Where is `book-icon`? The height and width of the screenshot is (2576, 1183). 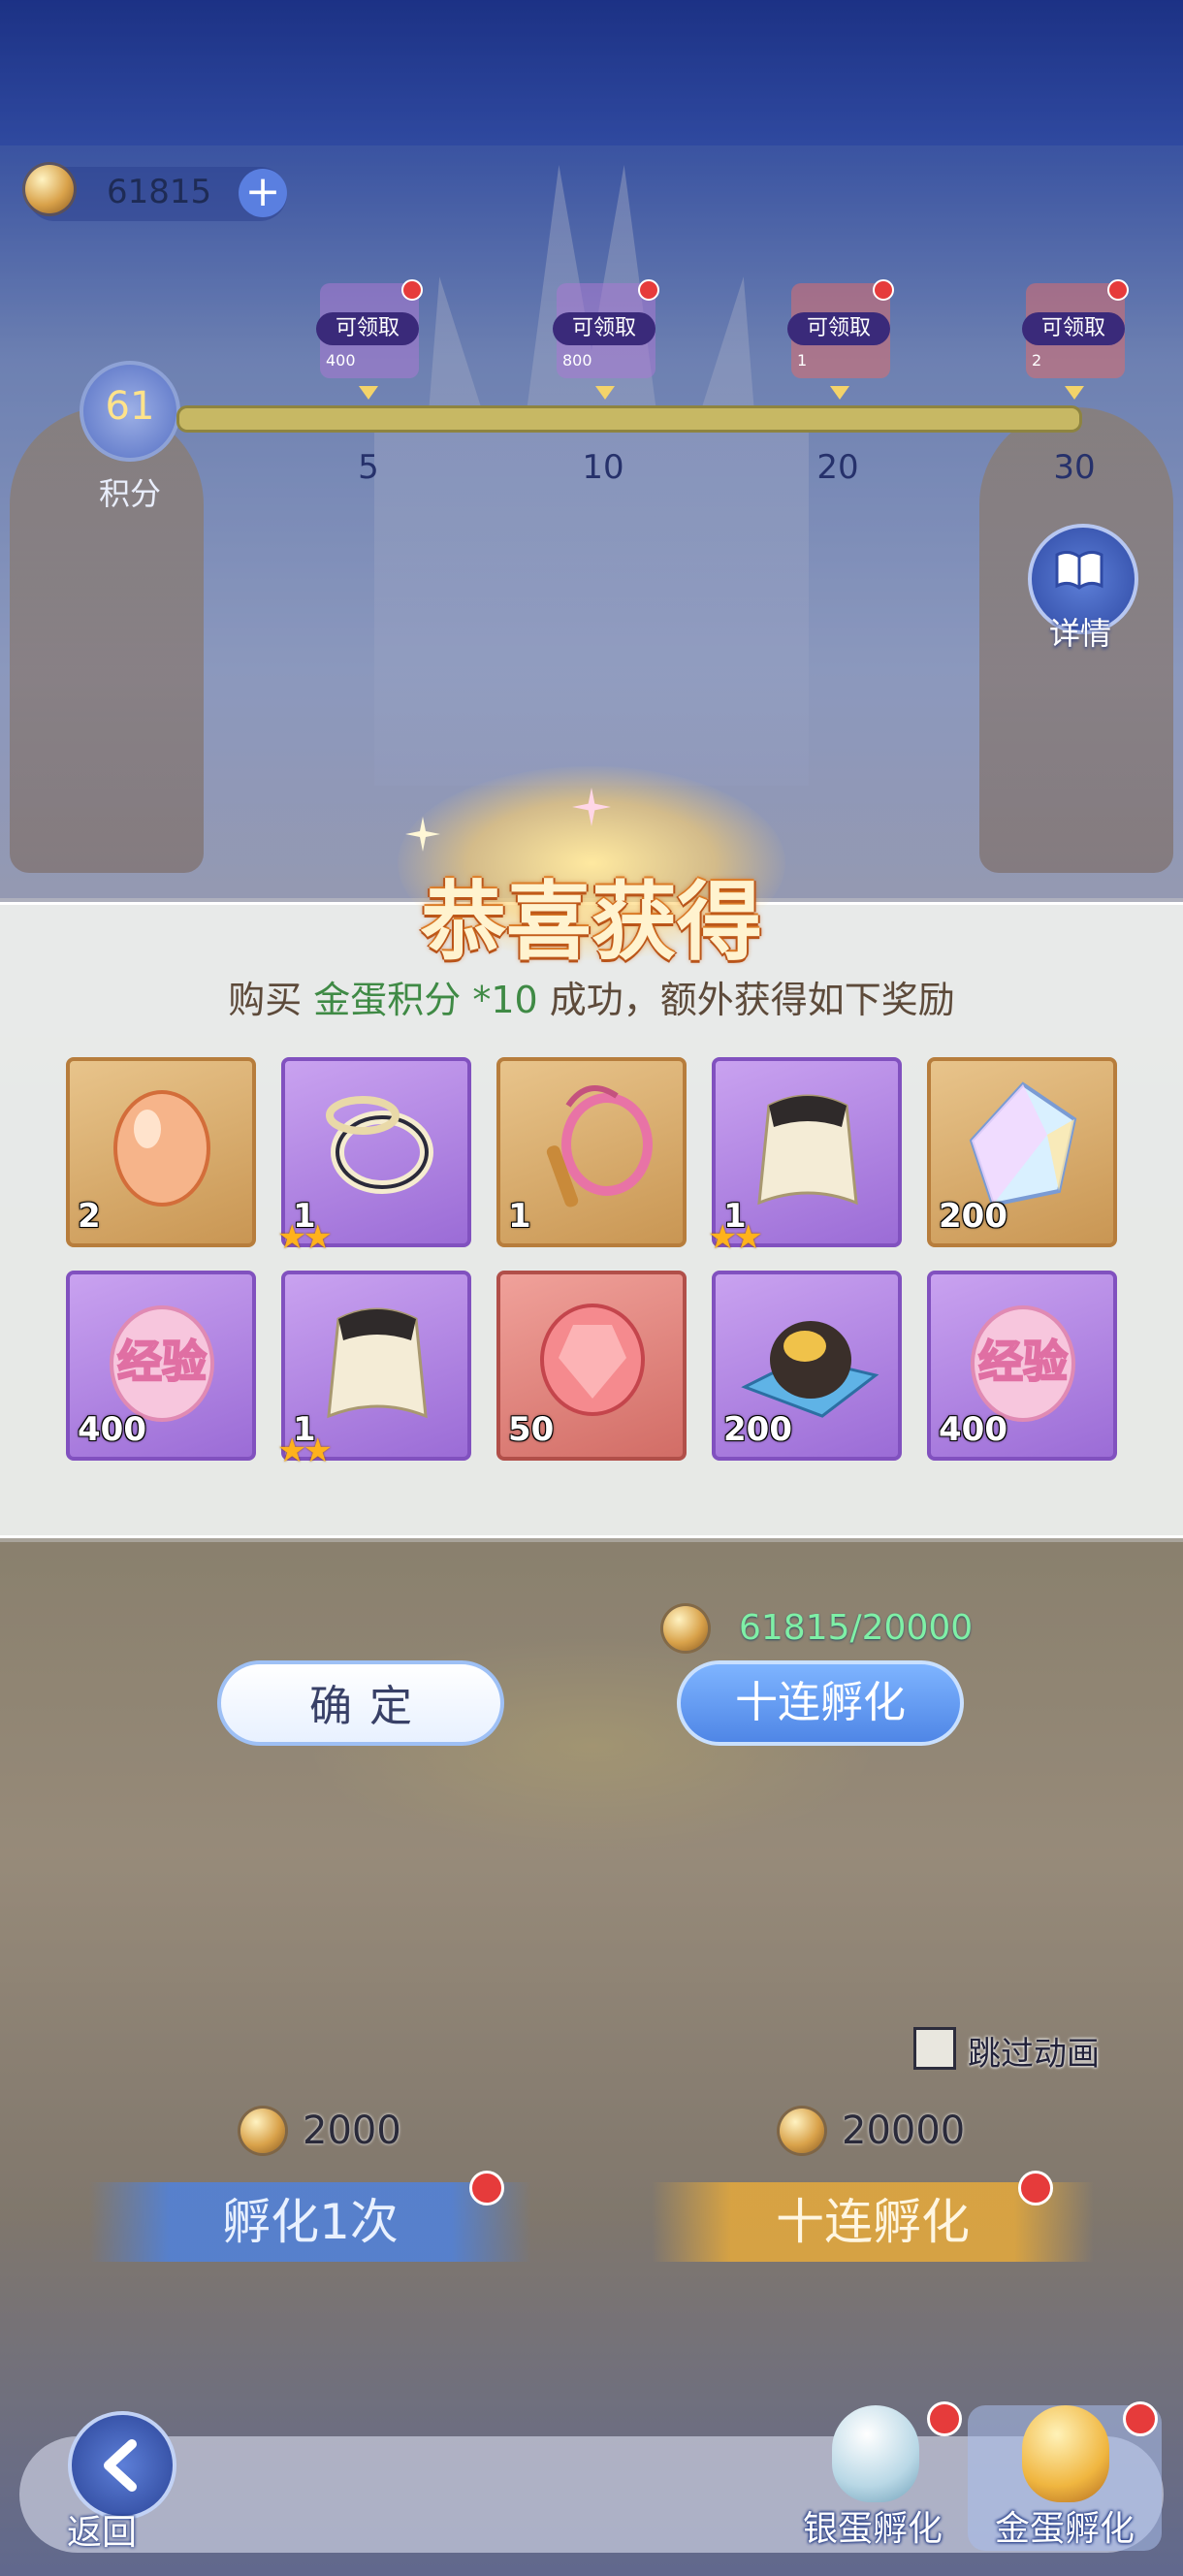
book-icon is located at coordinates (1079, 570).